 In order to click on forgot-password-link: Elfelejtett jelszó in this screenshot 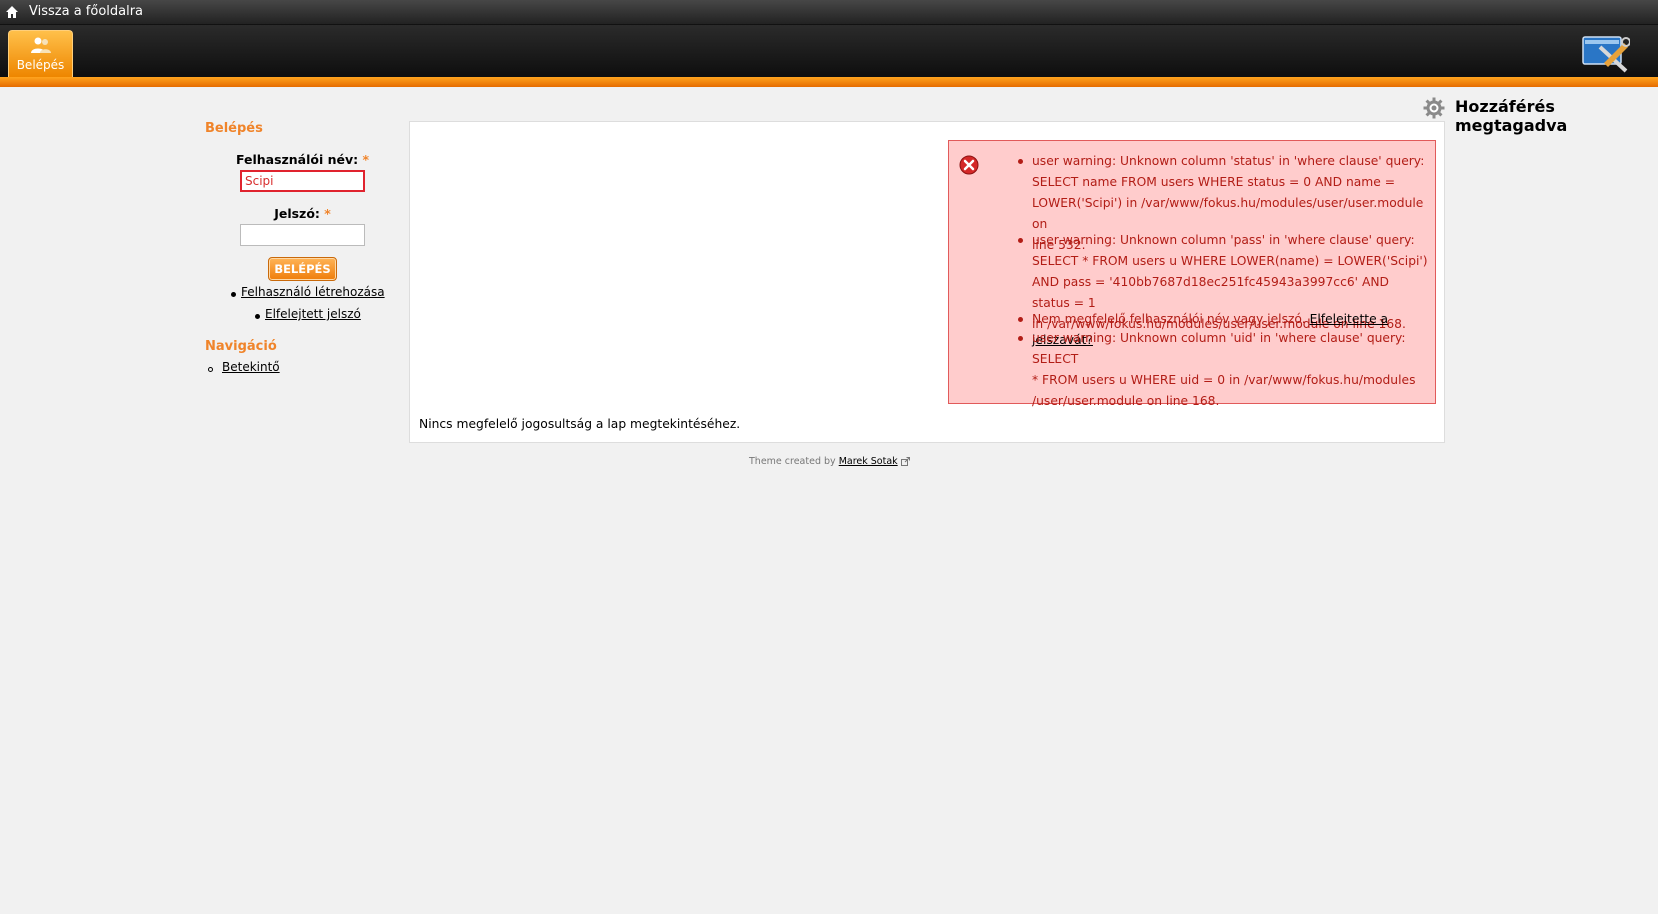, I will do `click(313, 314)`.